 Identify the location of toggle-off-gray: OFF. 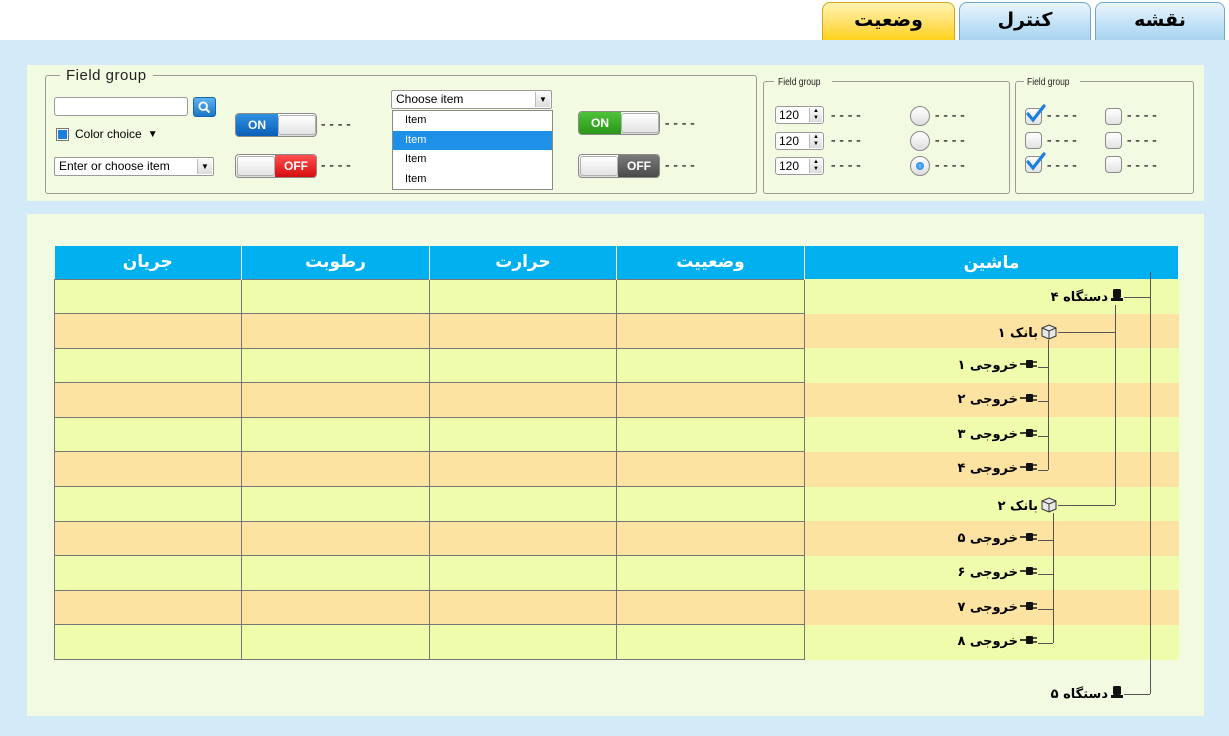
(619, 166).